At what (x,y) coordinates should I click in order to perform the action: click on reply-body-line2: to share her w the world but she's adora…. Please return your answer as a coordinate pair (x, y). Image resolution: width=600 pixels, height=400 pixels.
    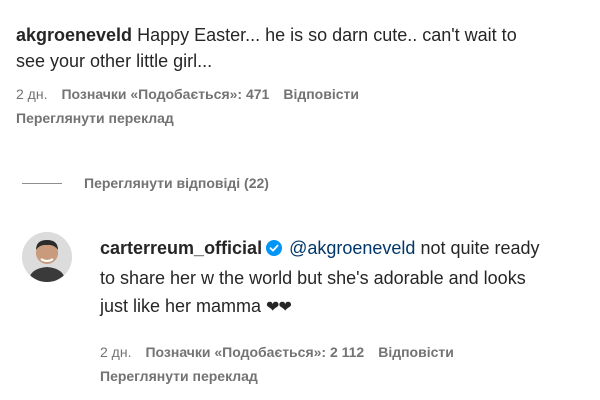
    Looking at the image, I should click on (313, 278).